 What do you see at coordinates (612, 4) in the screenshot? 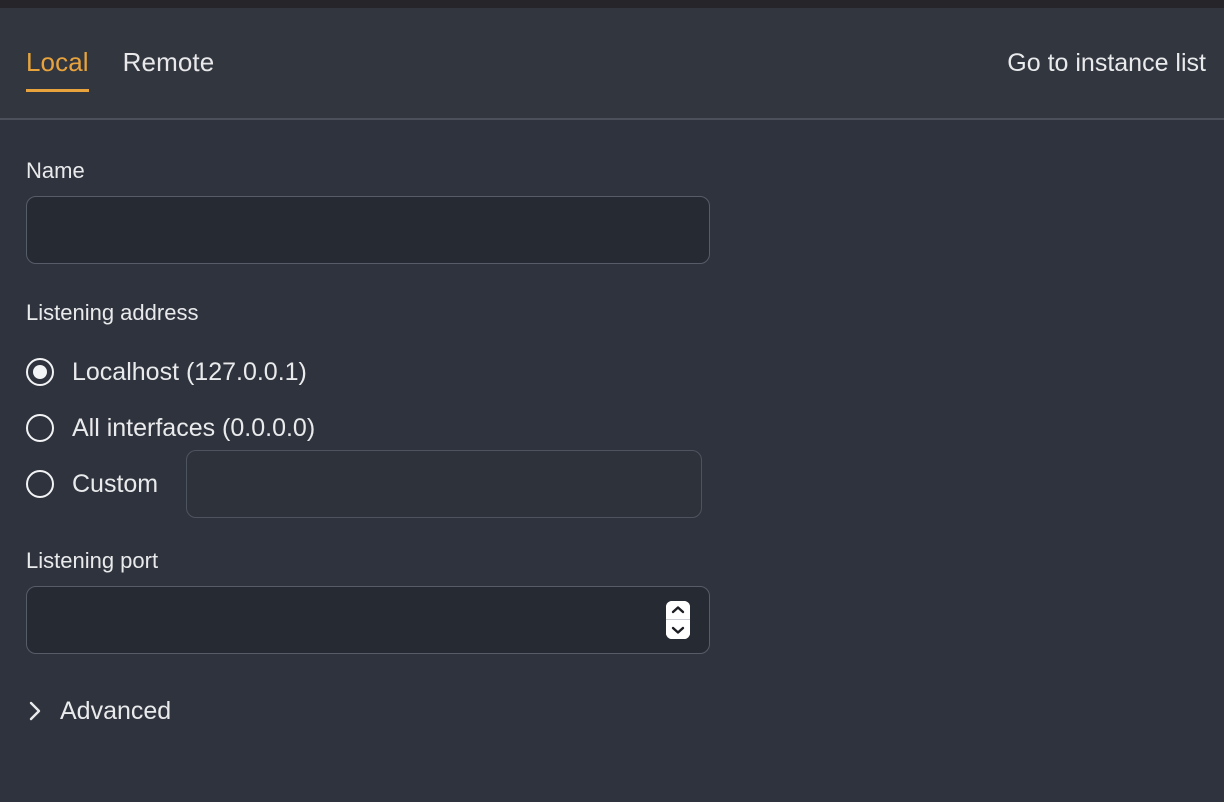
I see `window-titlebar-strip` at bounding box center [612, 4].